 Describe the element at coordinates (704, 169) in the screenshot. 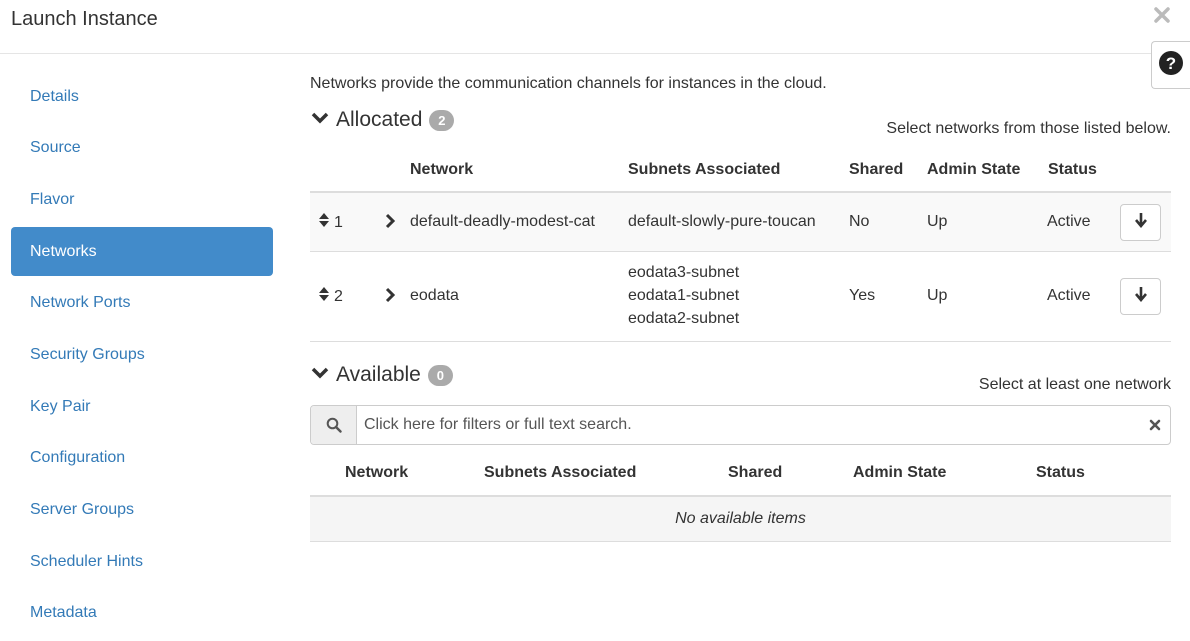

I see `allocated-col-subnets: Subnets Associated` at that location.